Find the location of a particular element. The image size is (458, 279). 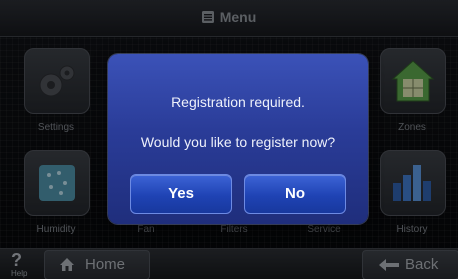

dialog-question: Would you like to register now? is located at coordinates (238, 142).